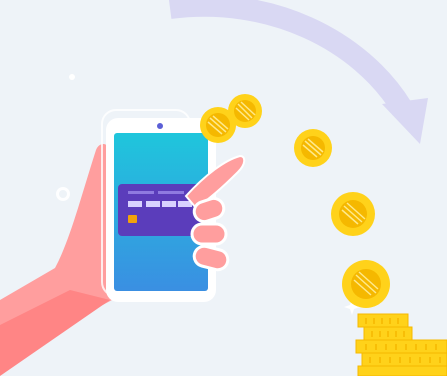 The image size is (447, 376). Describe the element at coordinates (132, 219) in the screenshot. I see `card-chip-icon` at that location.